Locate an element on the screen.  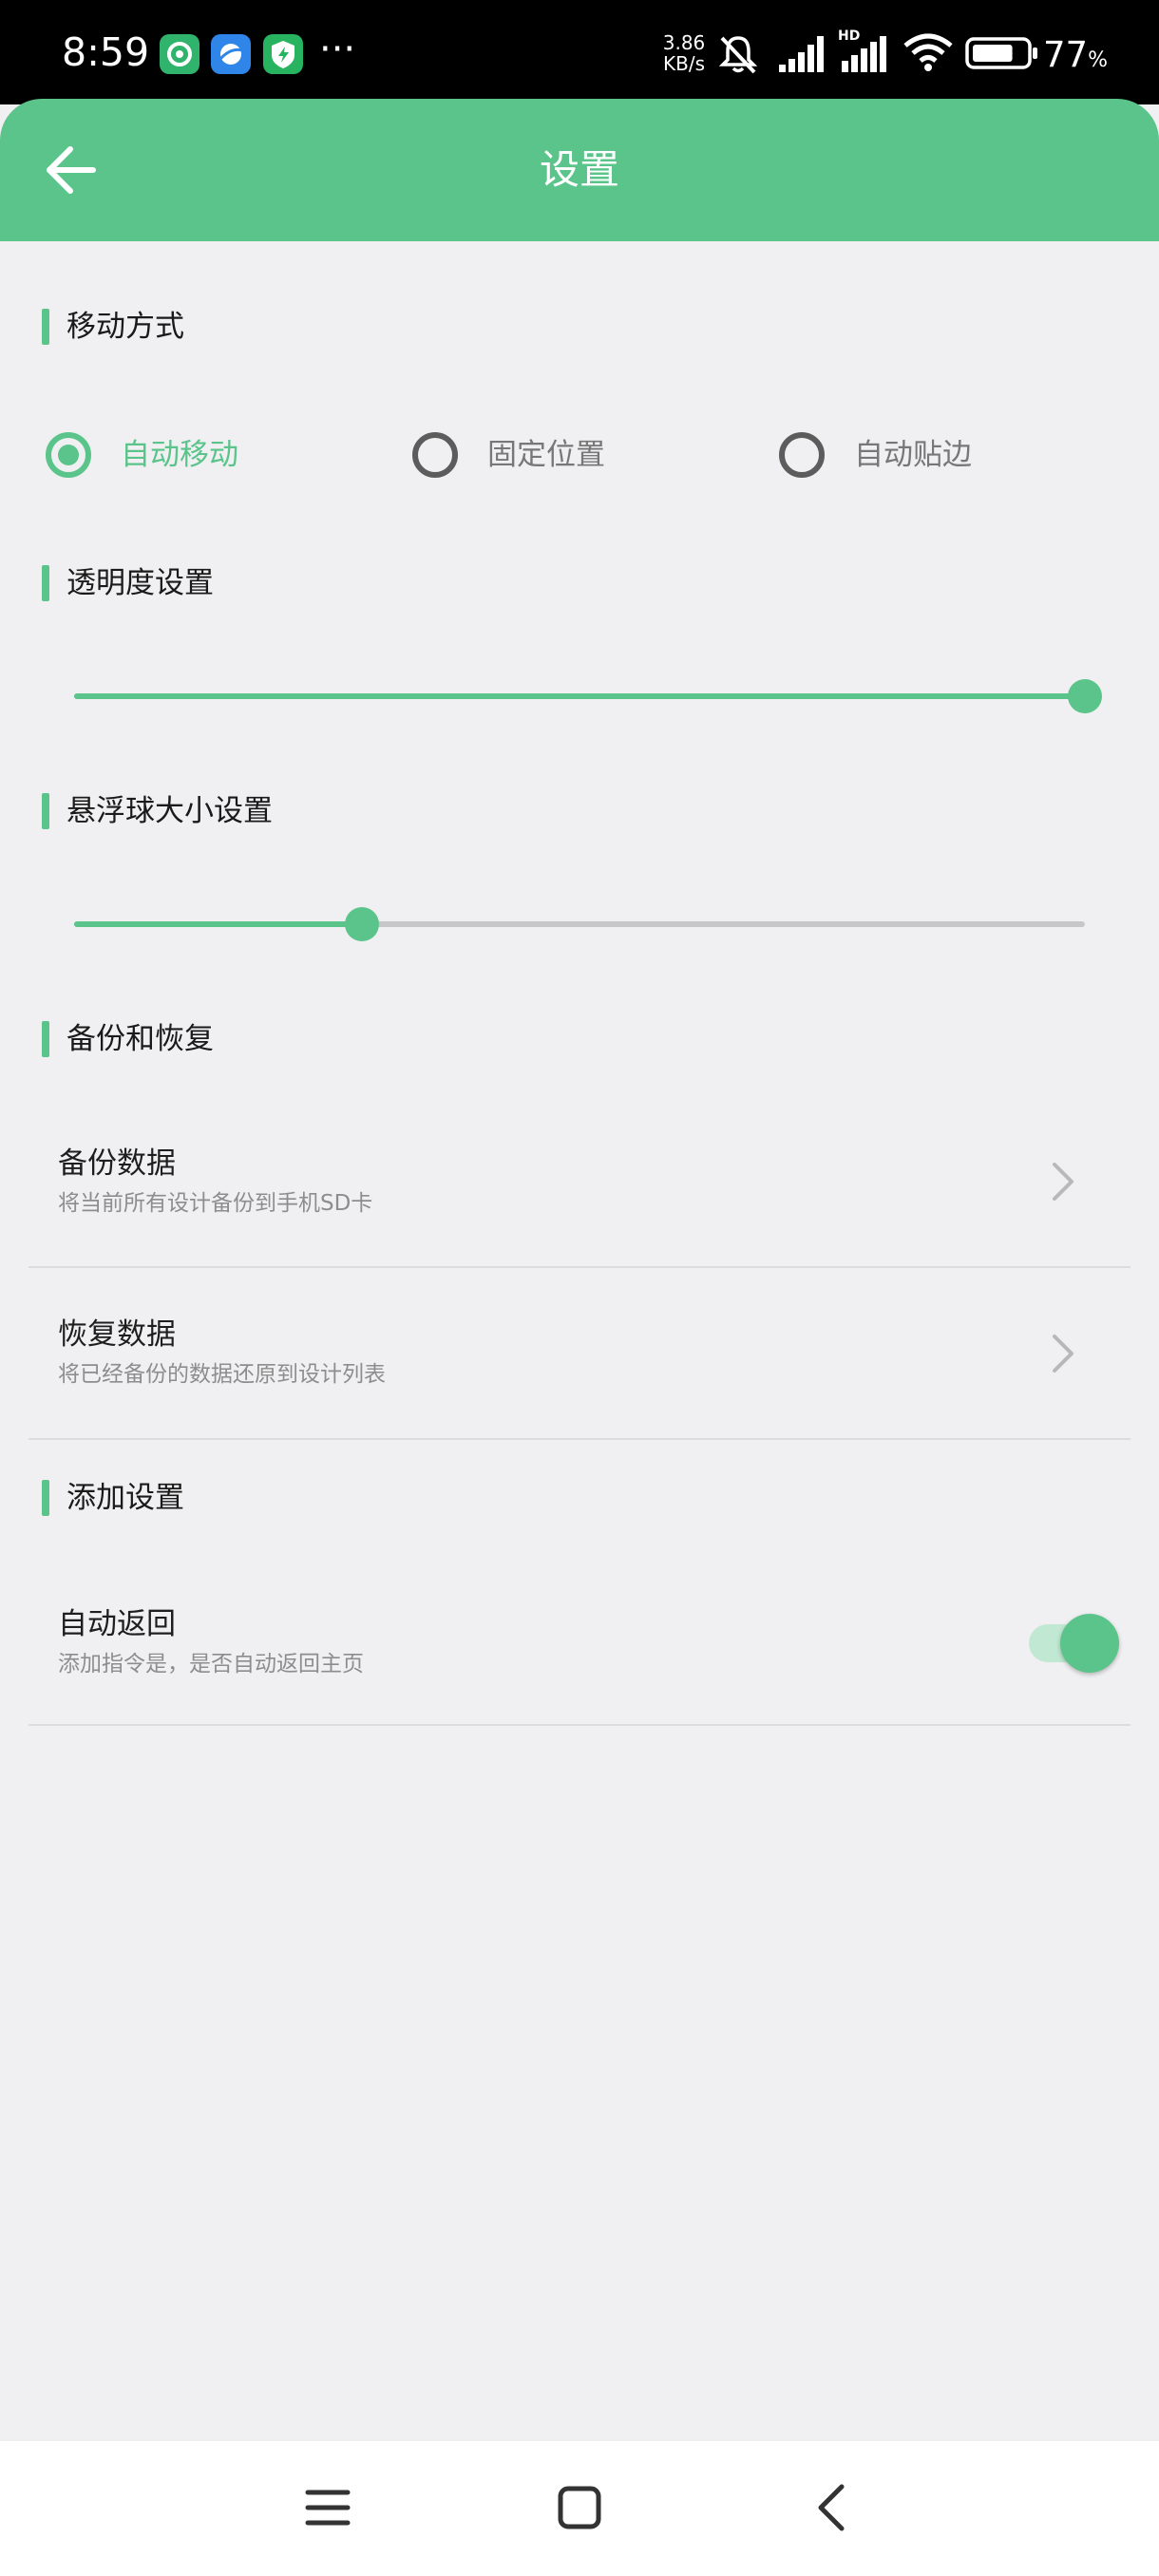
system-back-button is located at coordinates (831, 2508).